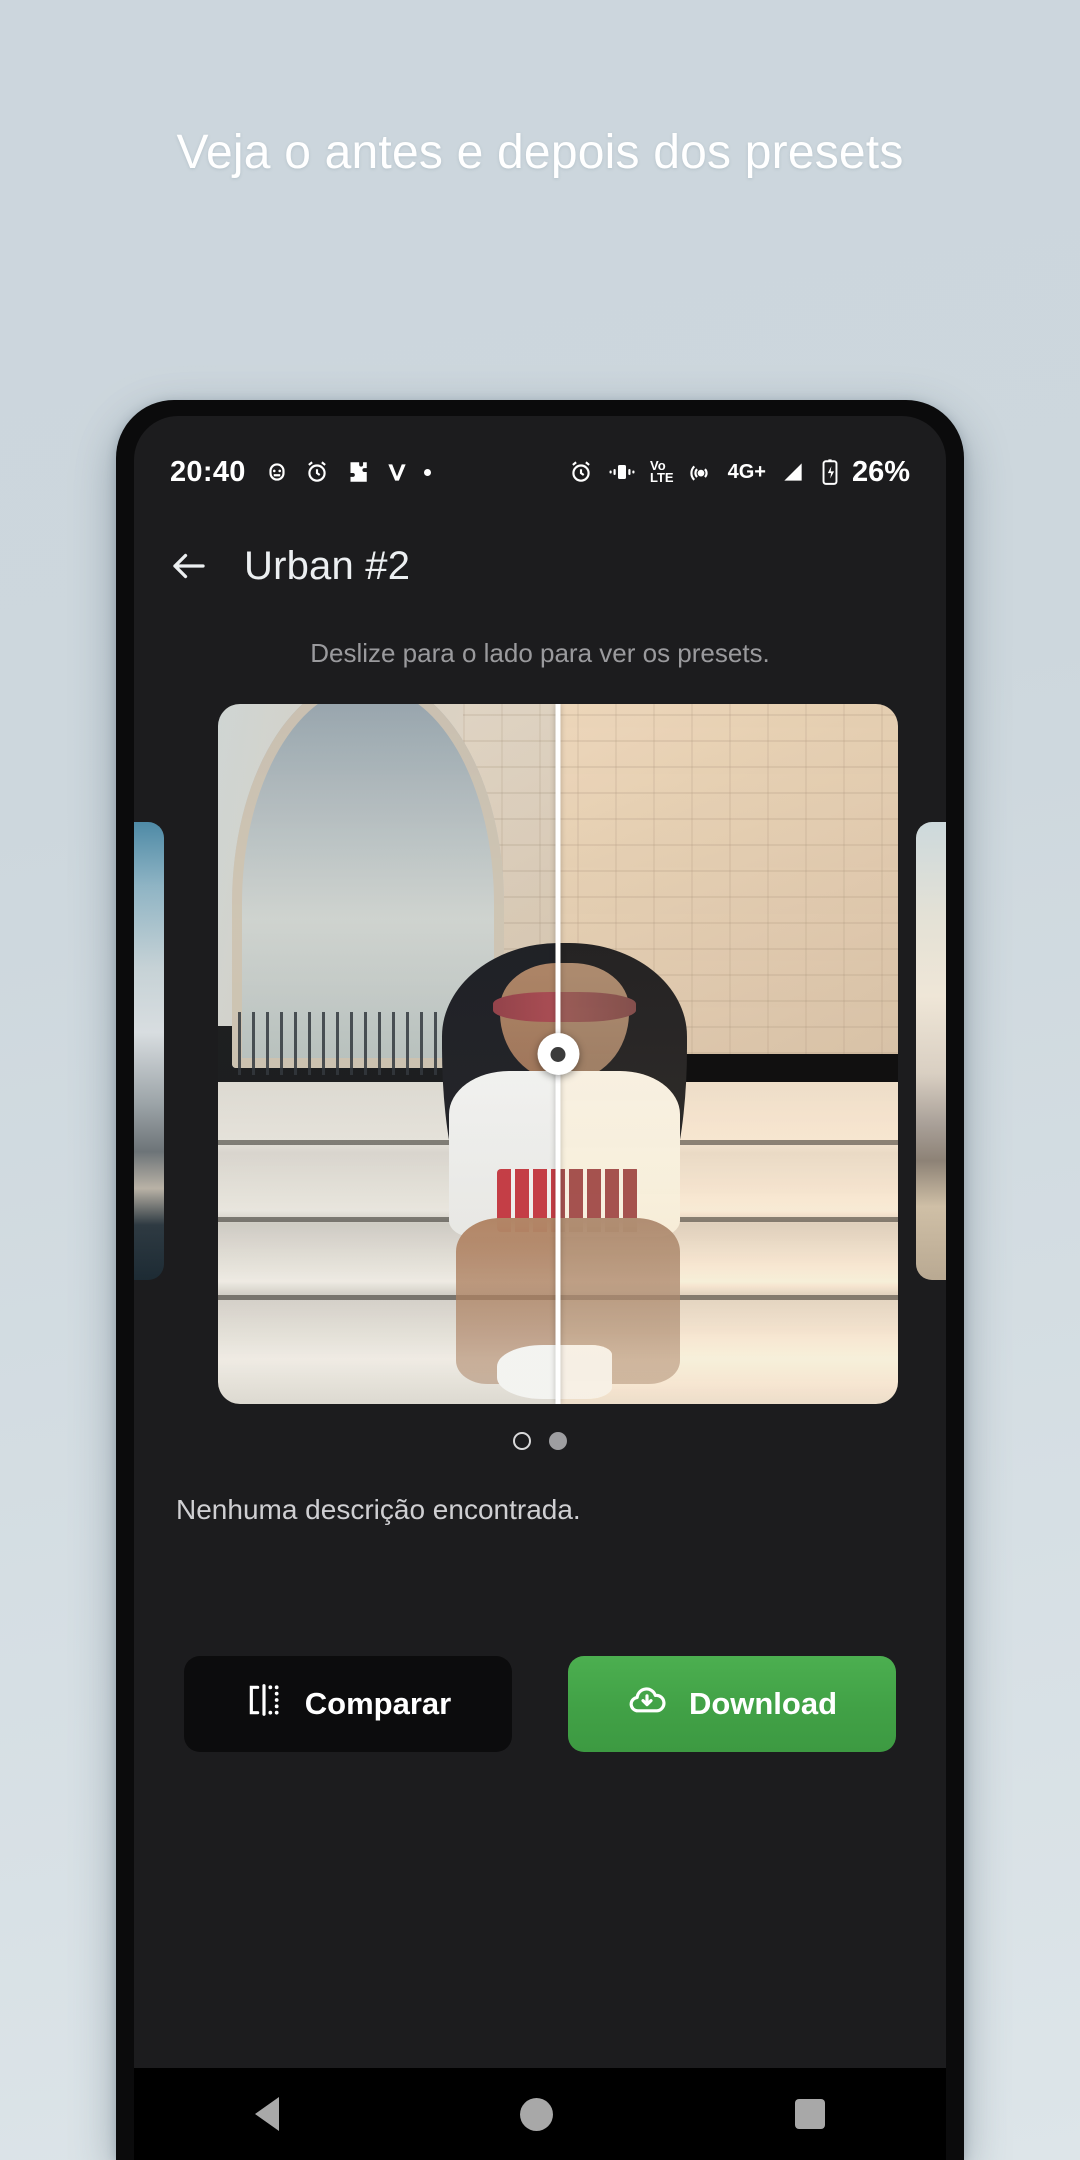 Image resolution: width=1080 pixels, height=2160 pixels. Describe the element at coordinates (622, 472) in the screenshot. I see `vibrate-icon` at that location.